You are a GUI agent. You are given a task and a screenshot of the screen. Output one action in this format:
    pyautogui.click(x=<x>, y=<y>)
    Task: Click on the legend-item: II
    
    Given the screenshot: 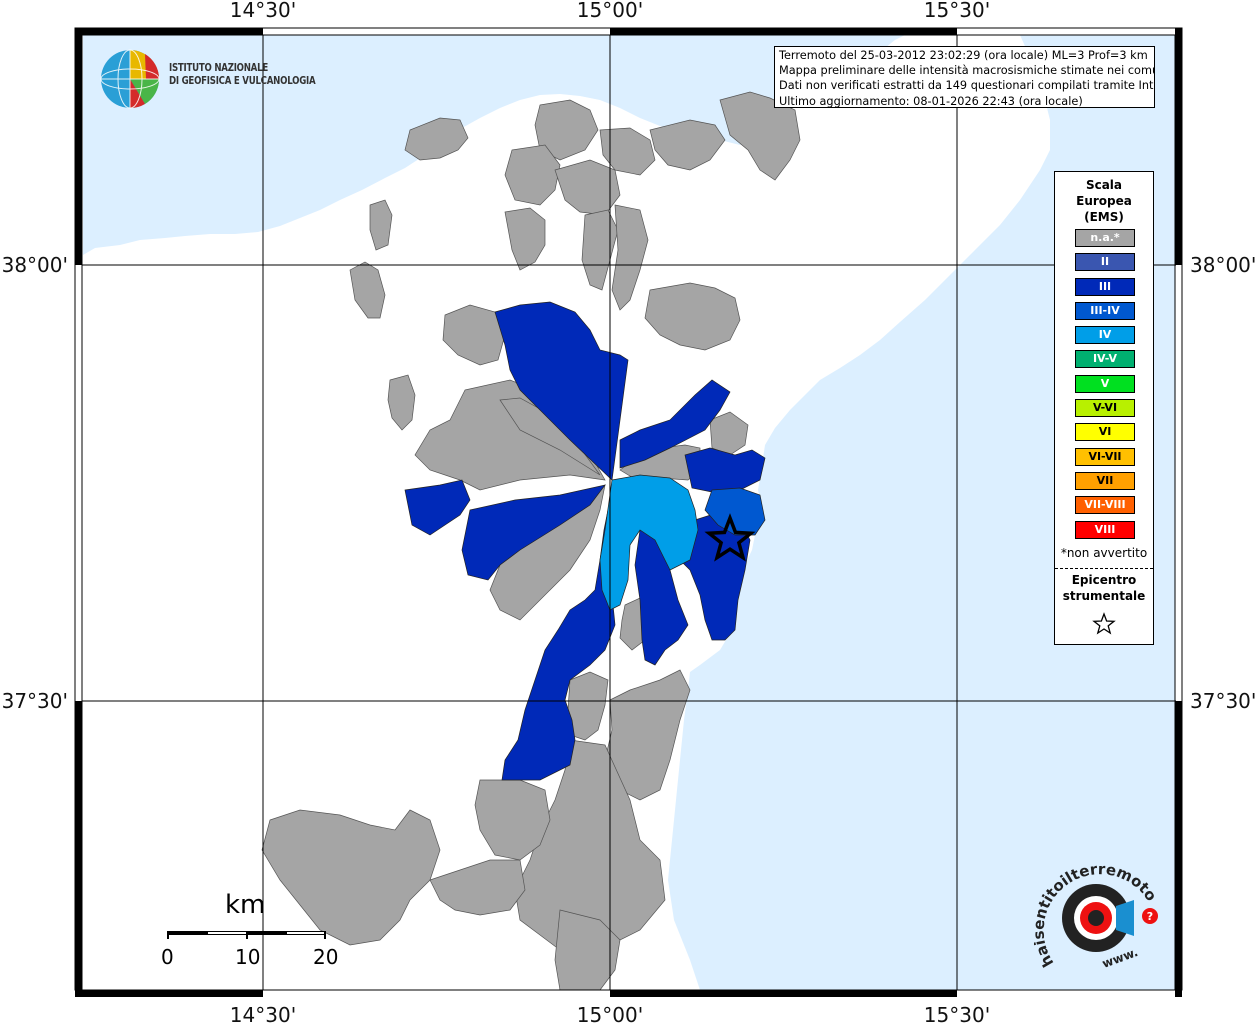 What is the action you would take?
    pyautogui.click(x=1105, y=262)
    